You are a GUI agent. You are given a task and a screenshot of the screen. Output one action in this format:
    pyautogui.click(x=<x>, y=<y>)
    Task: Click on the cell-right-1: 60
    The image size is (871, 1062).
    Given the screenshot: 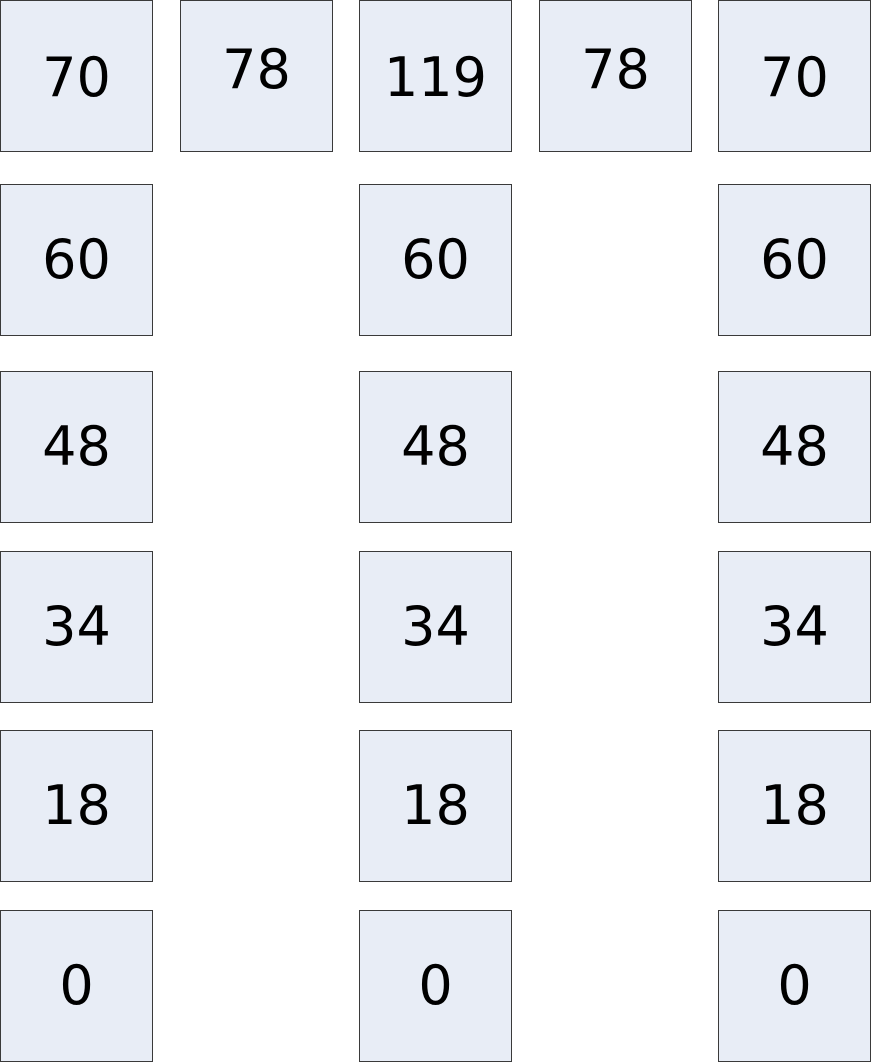 What is the action you would take?
    pyautogui.click(x=794, y=260)
    